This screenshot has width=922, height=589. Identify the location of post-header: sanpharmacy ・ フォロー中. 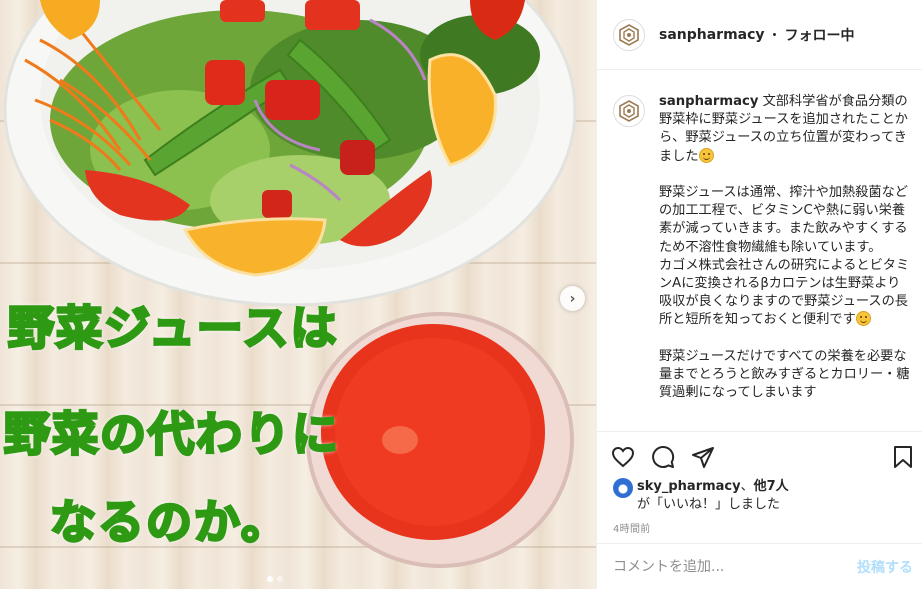
(759, 35).